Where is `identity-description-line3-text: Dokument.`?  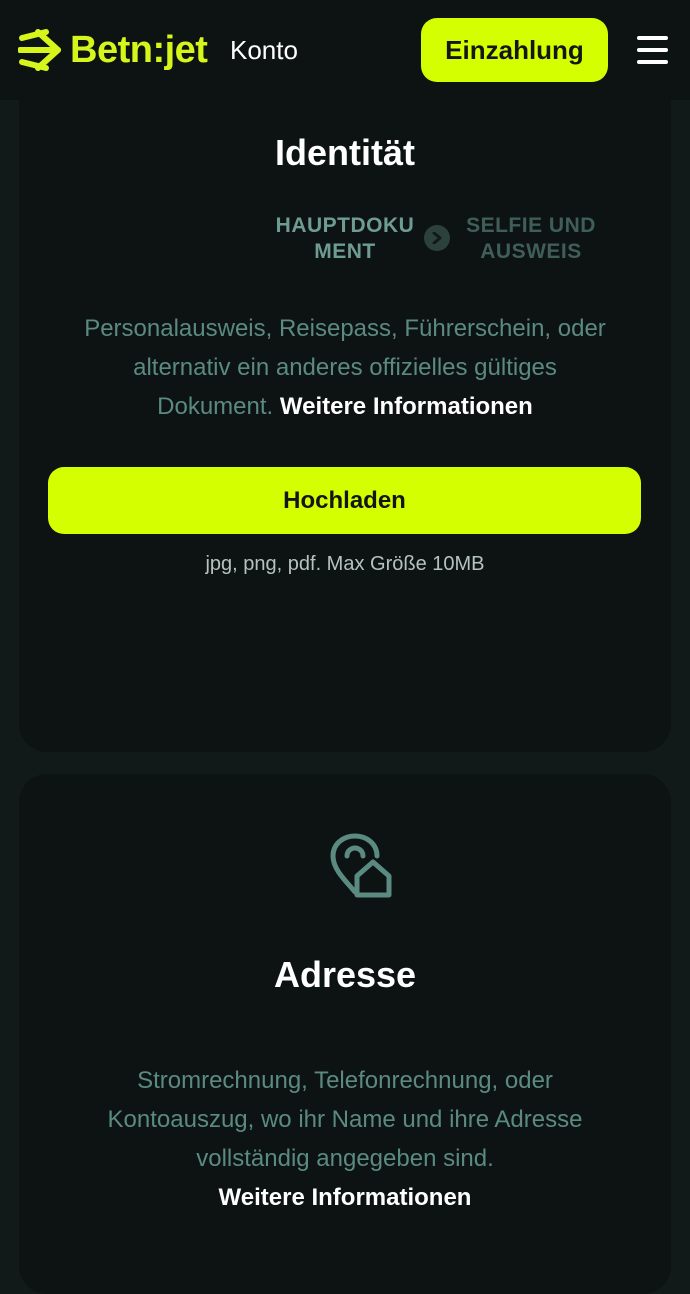
identity-description-line3-text: Dokument. is located at coordinates (215, 406).